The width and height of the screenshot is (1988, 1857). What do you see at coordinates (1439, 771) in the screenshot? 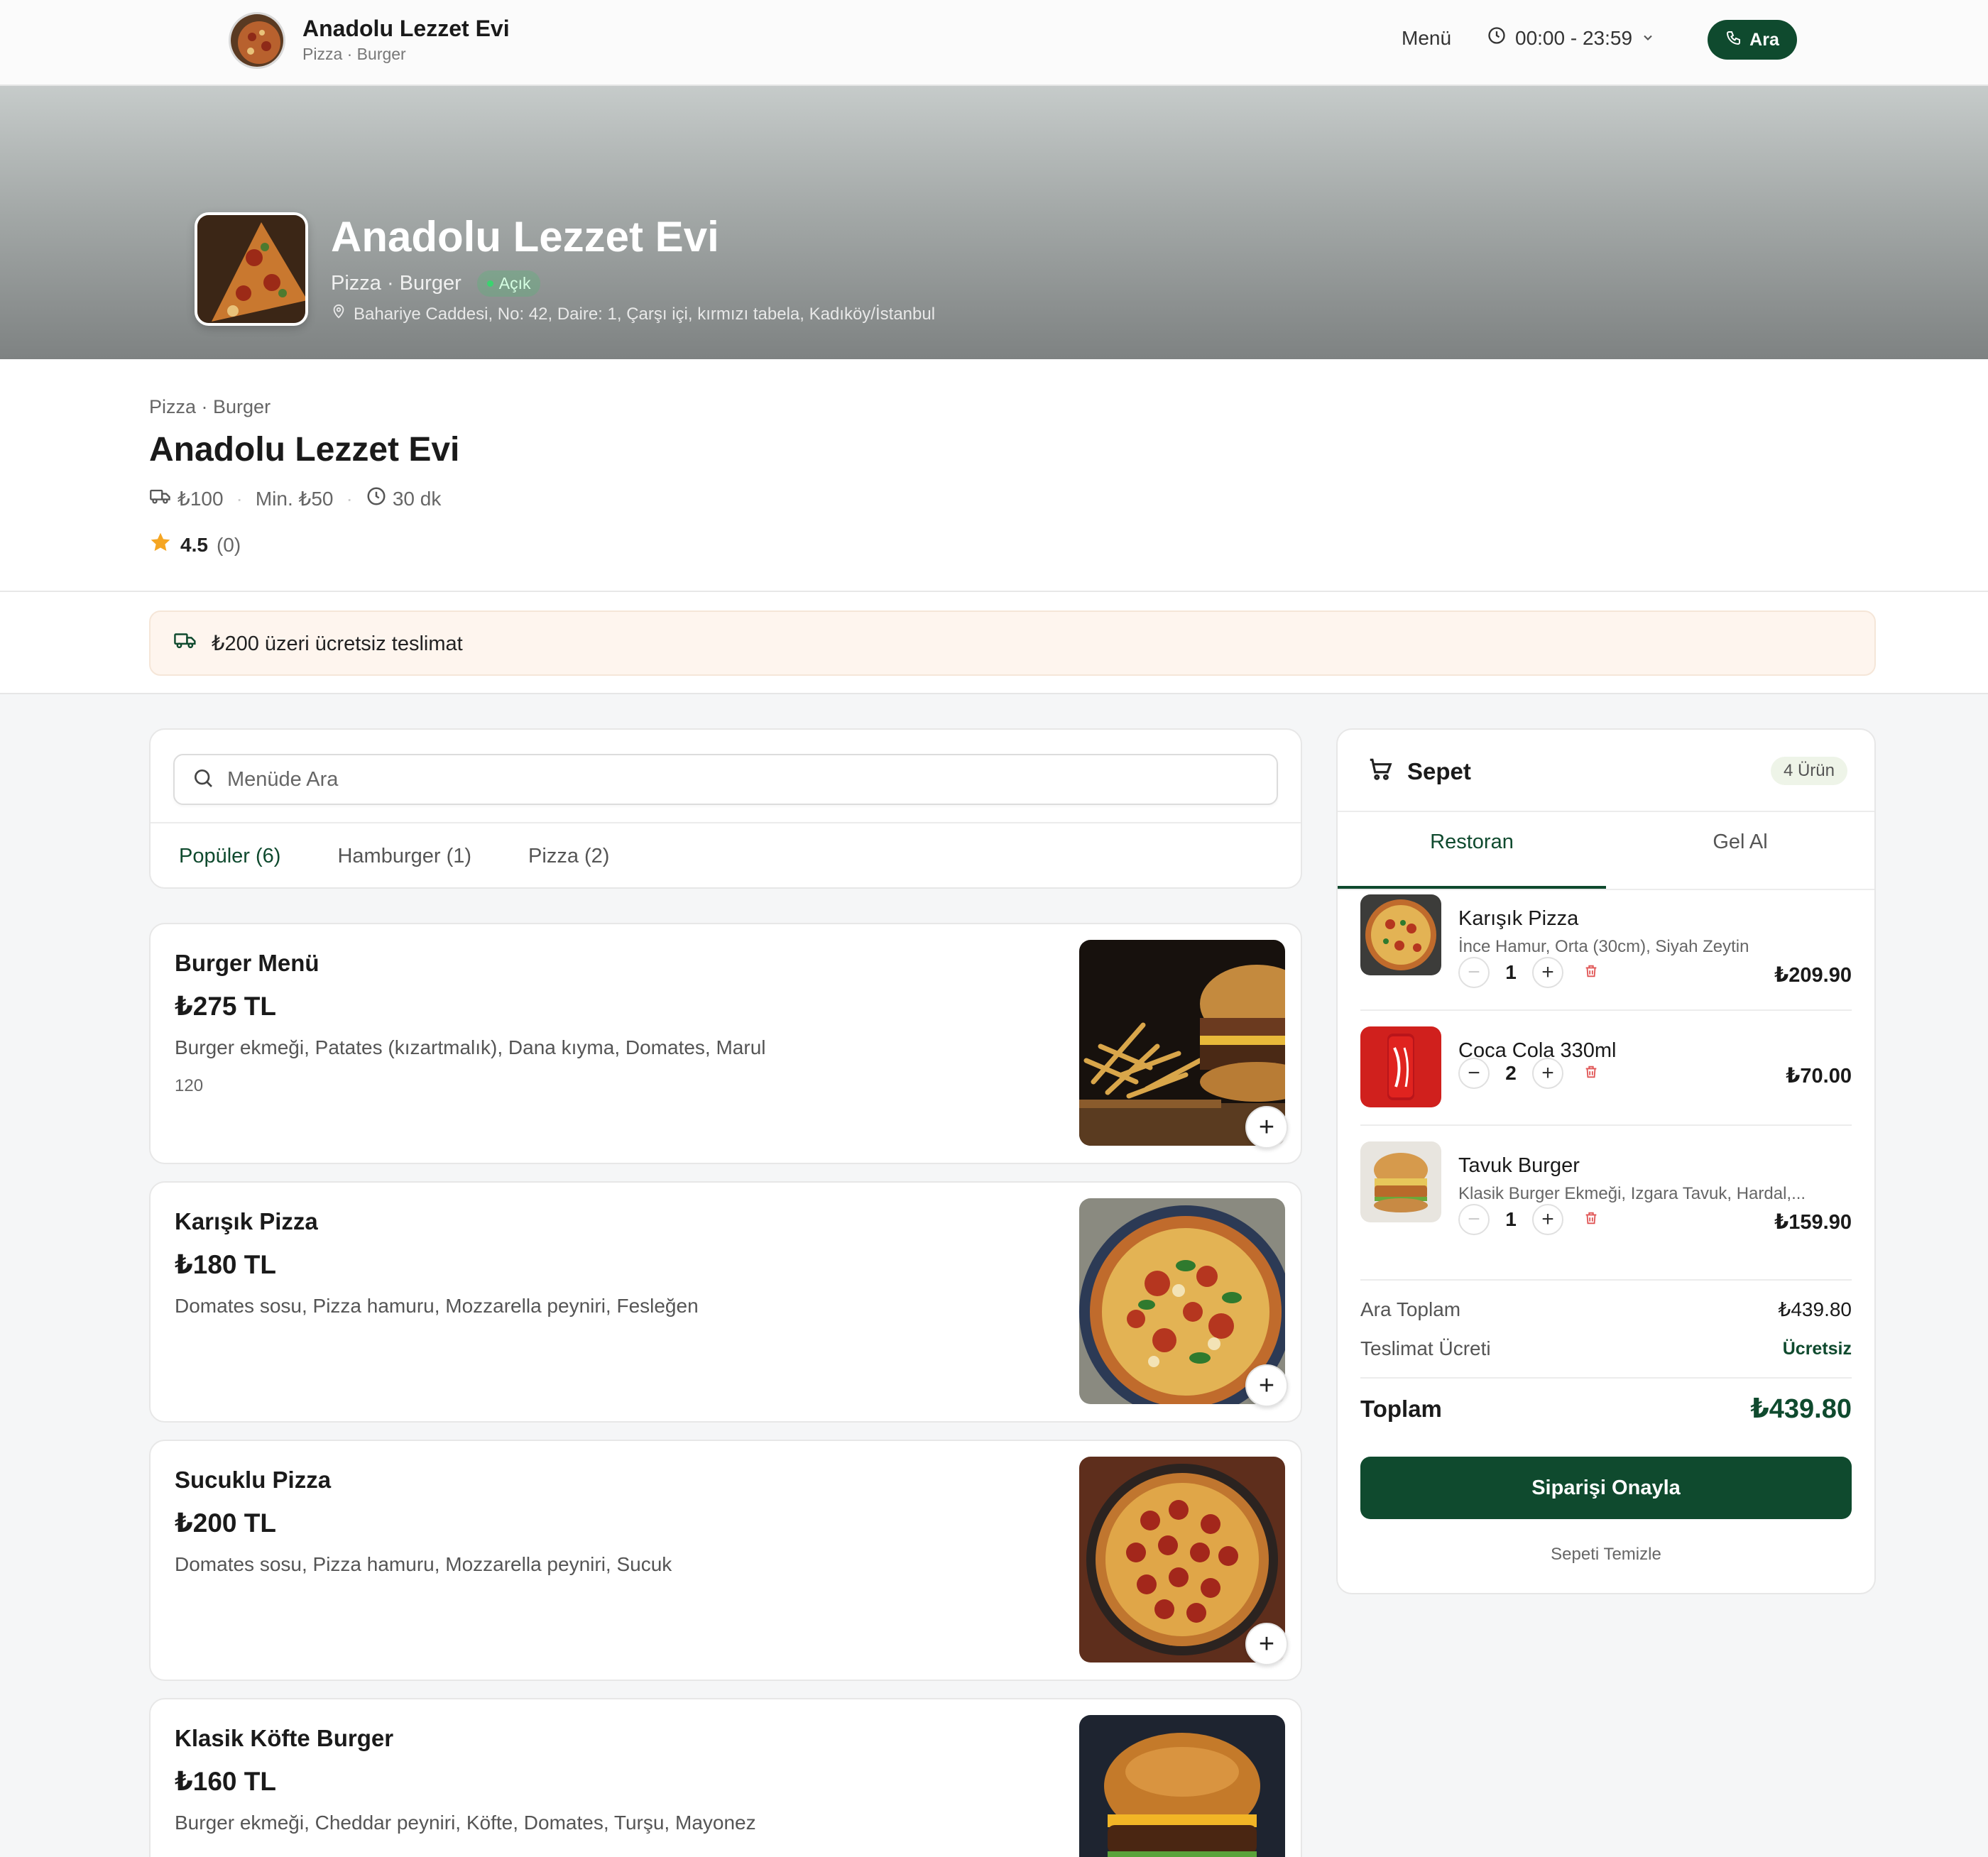
I see `cart-title-text: Sepet` at bounding box center [1439, 771].